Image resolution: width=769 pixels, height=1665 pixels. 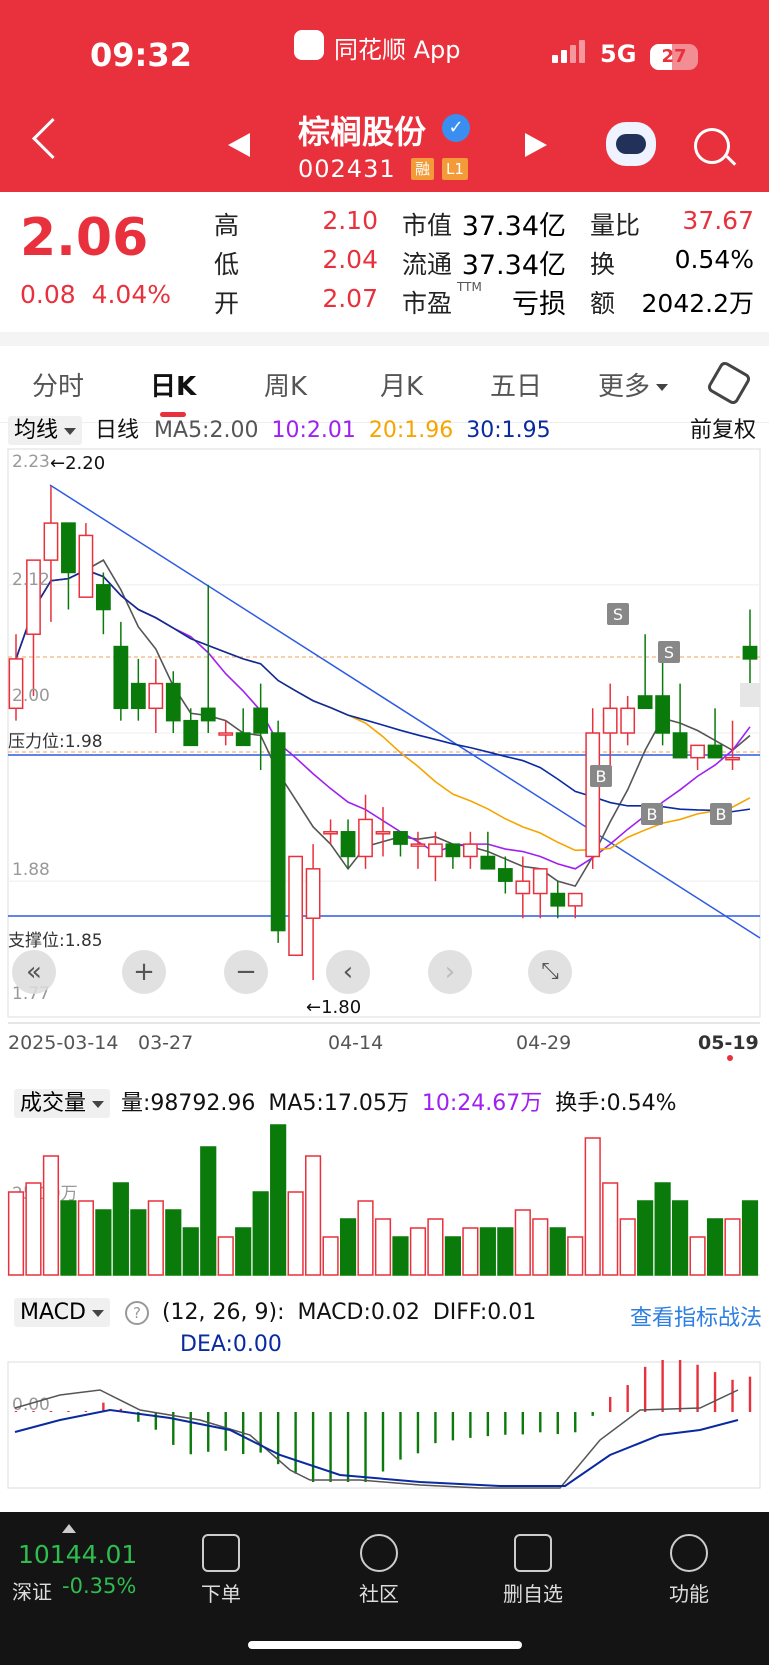 What do you see at coordinates (615, 225) in the screenshot?
I see `volratio-label: 量比` at bounding box center [615, 225].